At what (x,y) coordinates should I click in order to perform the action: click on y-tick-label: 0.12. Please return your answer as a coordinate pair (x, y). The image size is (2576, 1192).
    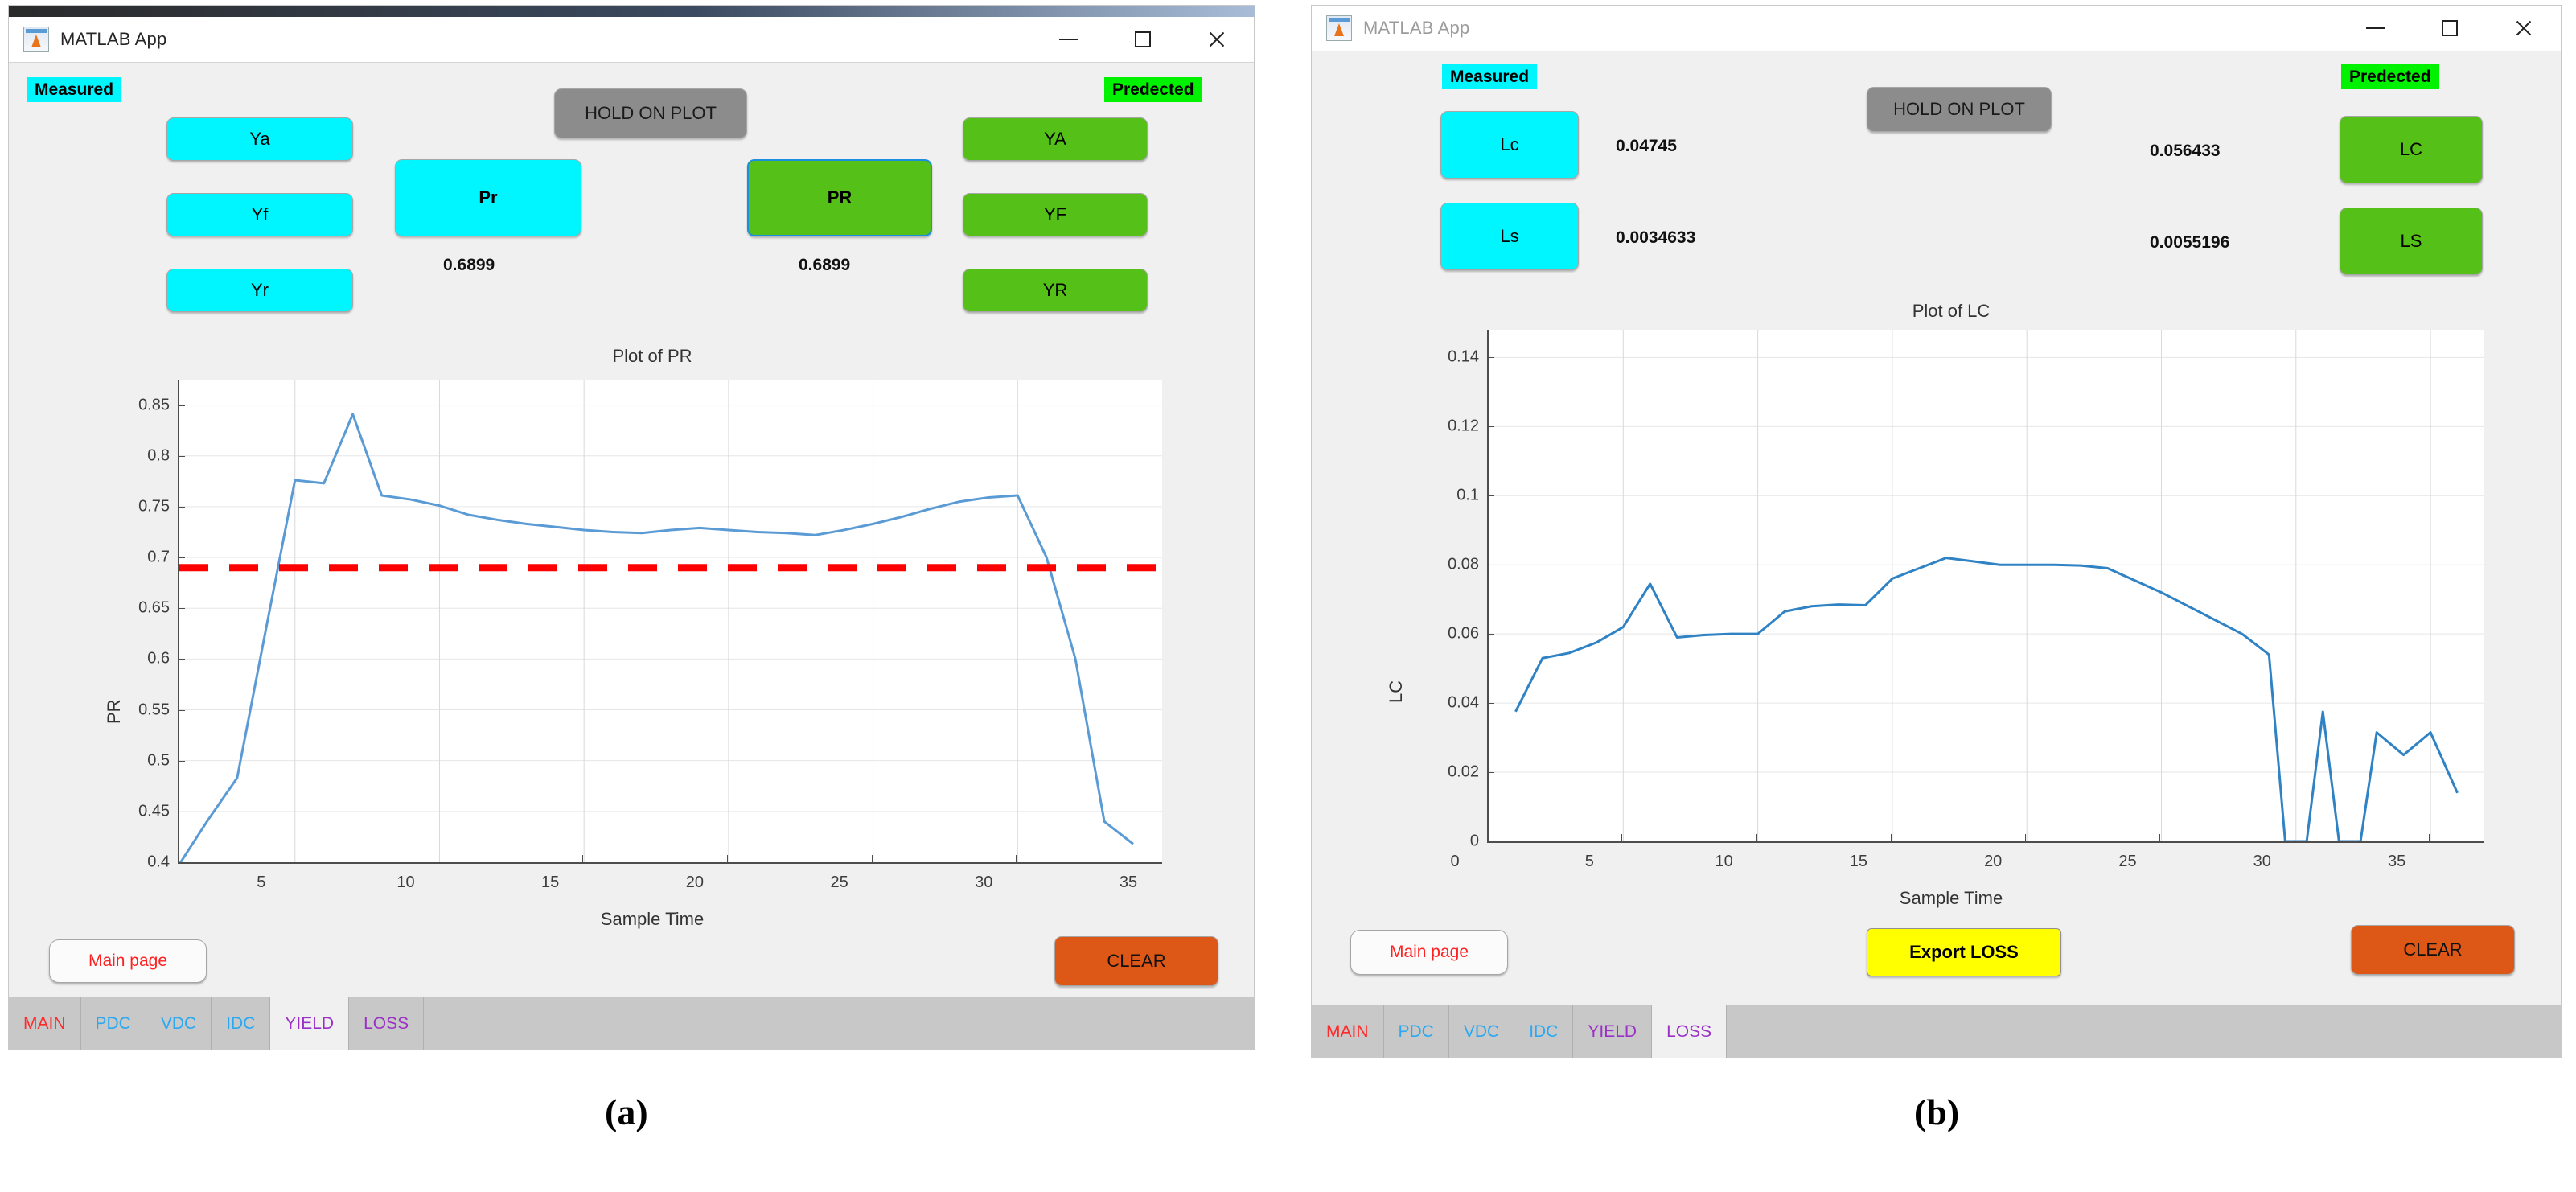
    Looking at the image, I should click on (1463, 426).